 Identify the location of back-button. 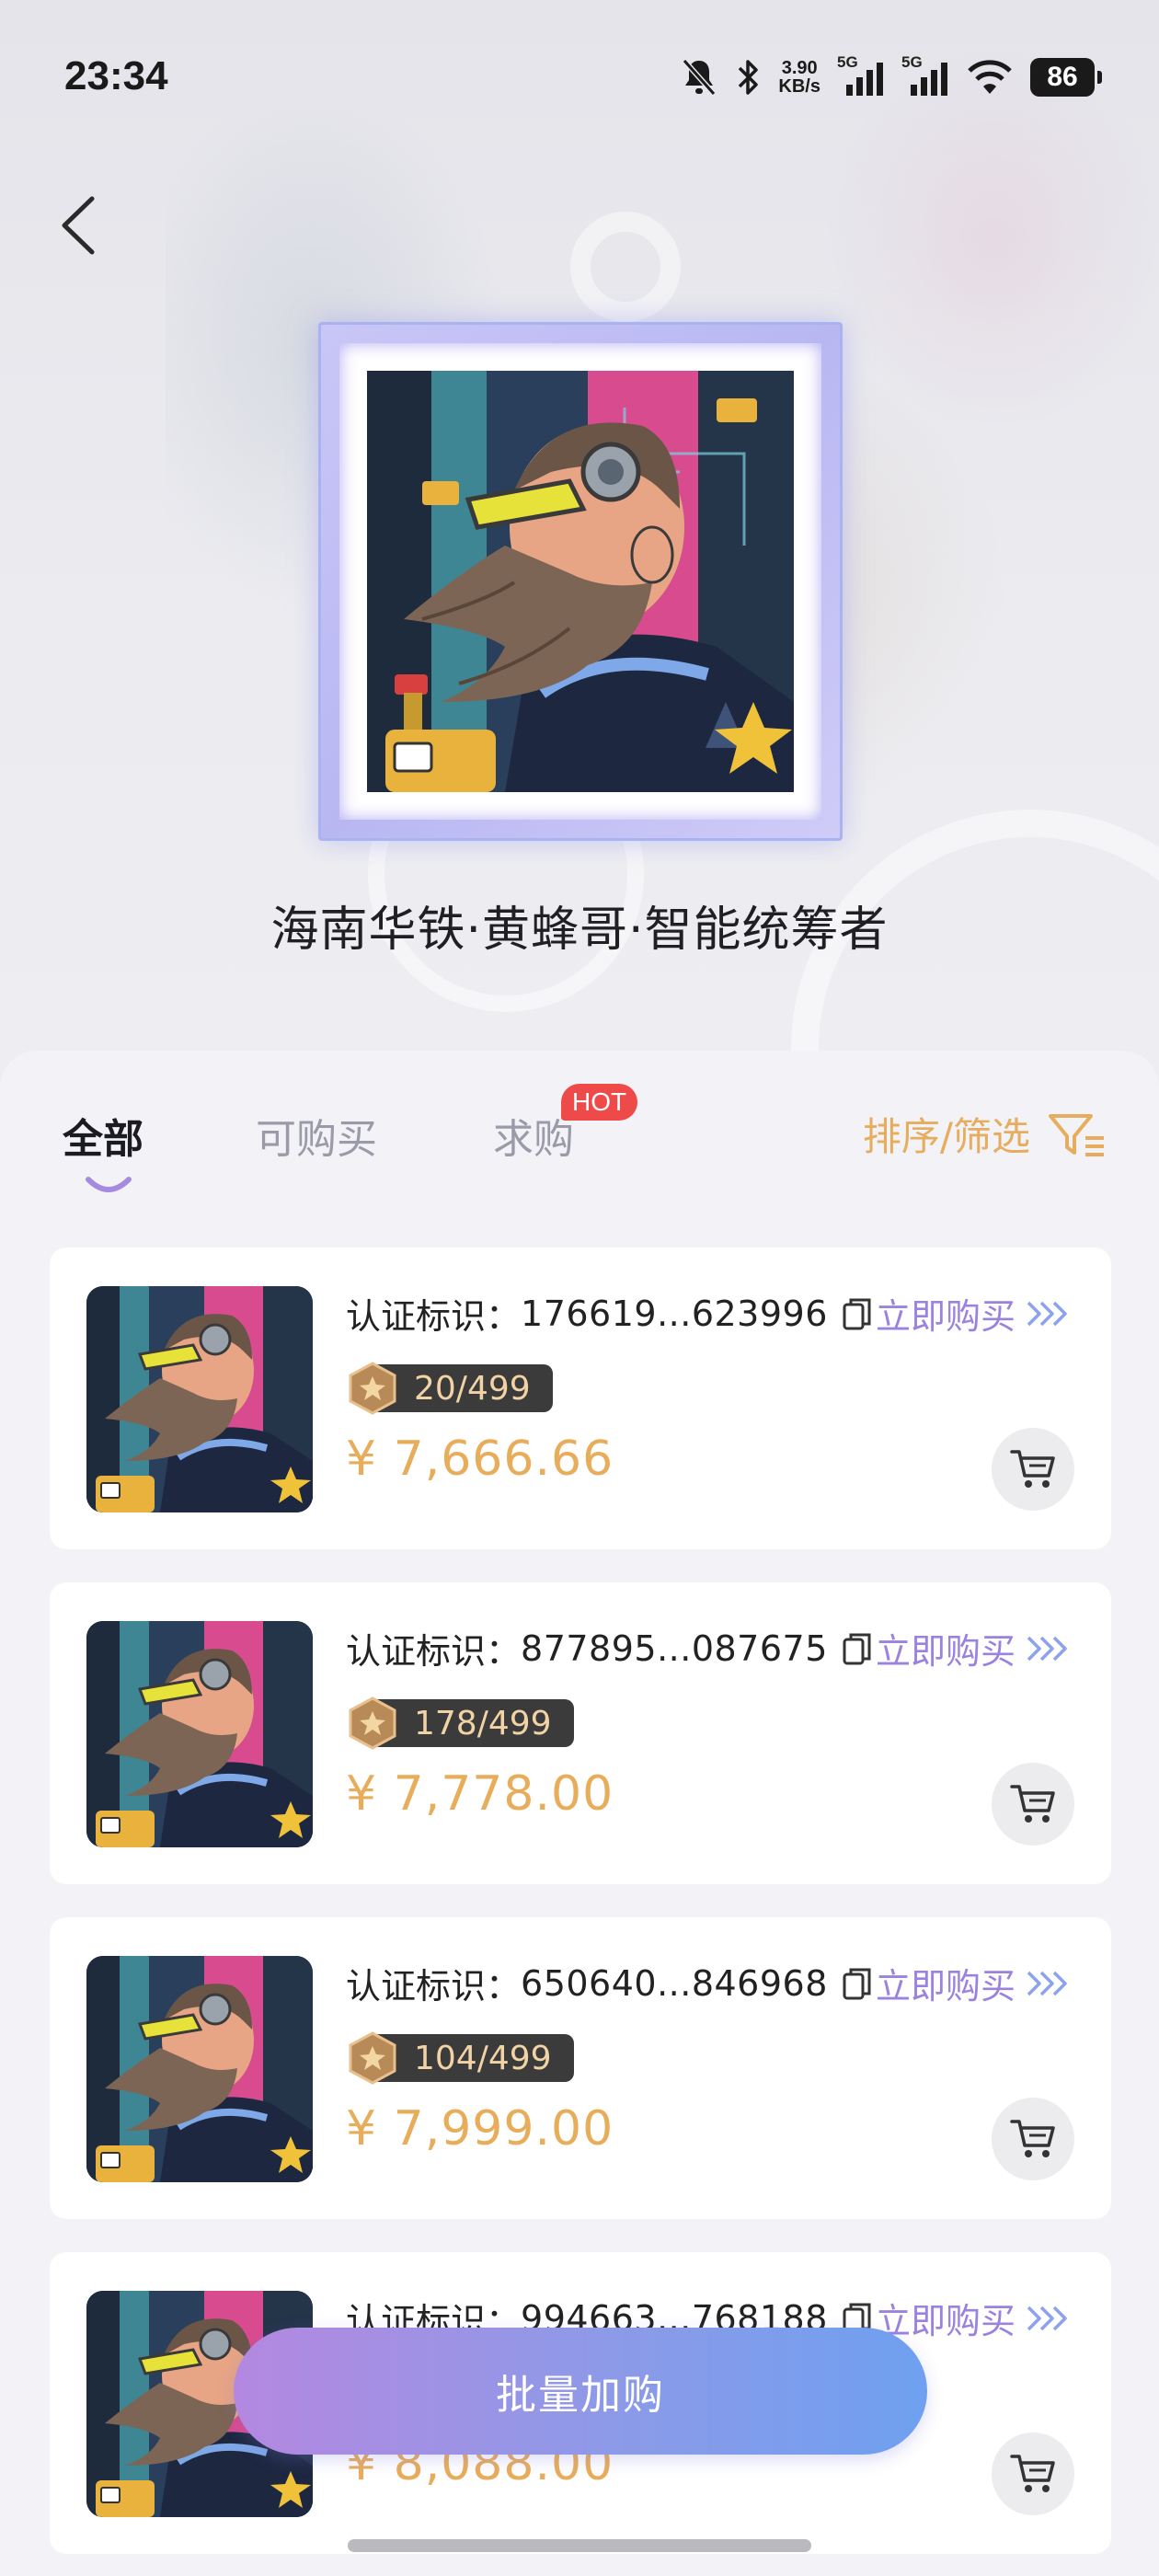
(84, 225).